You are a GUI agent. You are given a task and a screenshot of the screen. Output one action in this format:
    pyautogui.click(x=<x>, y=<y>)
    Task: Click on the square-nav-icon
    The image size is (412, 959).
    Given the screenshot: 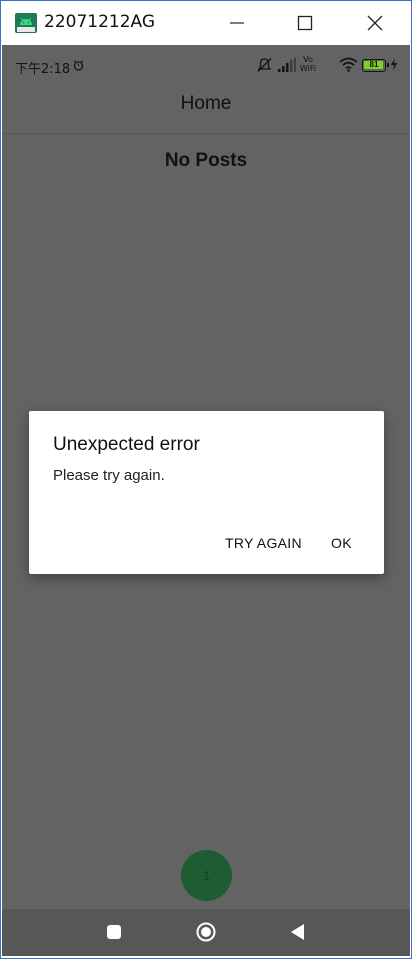 What is the action you would take?
    pyautogui.click(x=114, y=932)
    